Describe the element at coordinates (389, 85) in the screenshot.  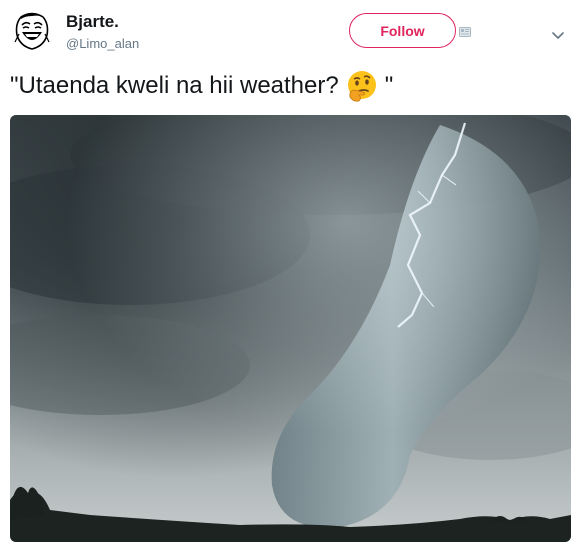
I see `tweet-text-quote: "` at that location.